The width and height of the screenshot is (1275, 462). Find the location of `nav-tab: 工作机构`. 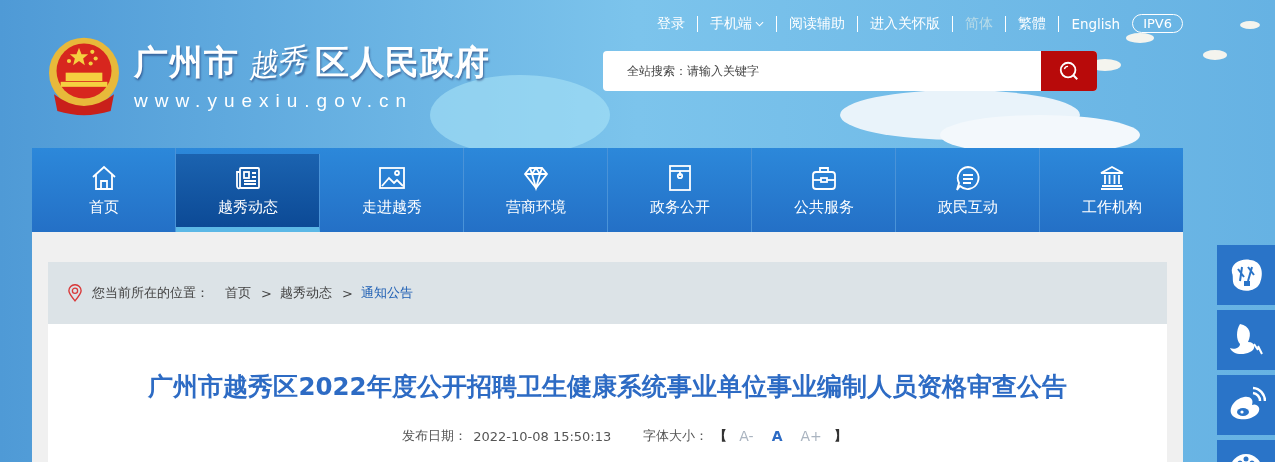

nav-tab: 工作机构 is located at coordinates (1111, 190).